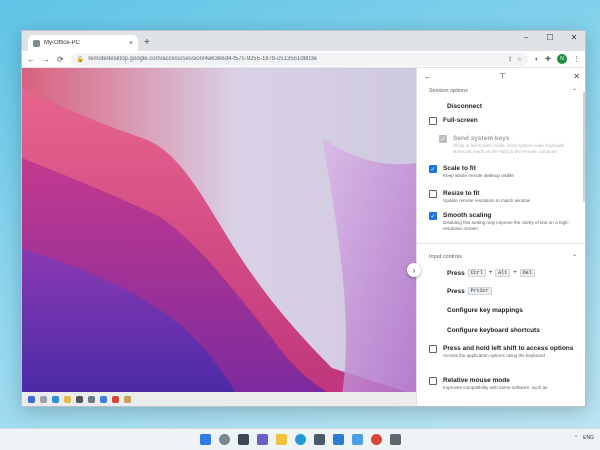 The height and width of the screenshot is (450, 600). What do you see at coordinates (303, 41) in the screenshot?
I see `title-bar: My-Office-PC × + – ☐ ✕` at bounding box center [303, 41].